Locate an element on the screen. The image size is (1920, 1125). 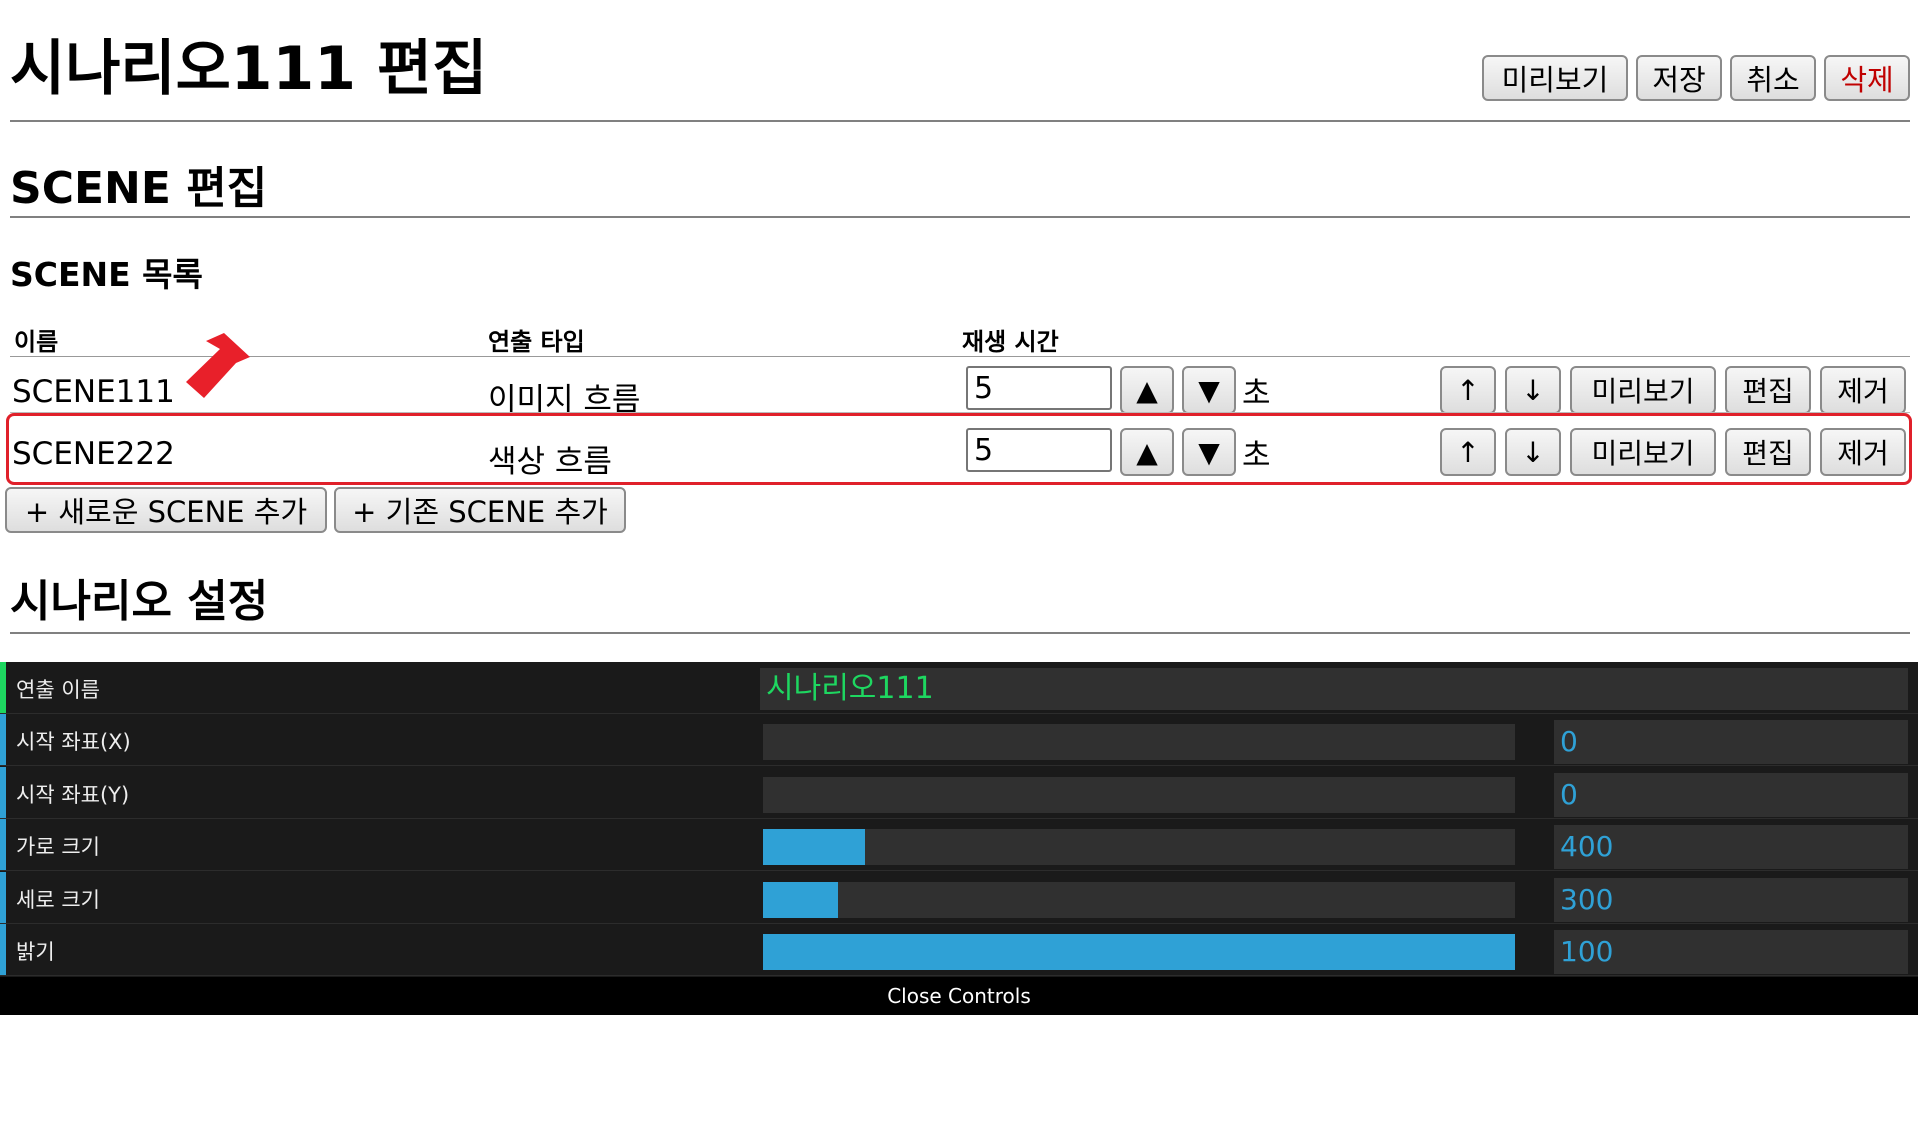
cancel-button: 취소 is located at coordinates (1773, 78).